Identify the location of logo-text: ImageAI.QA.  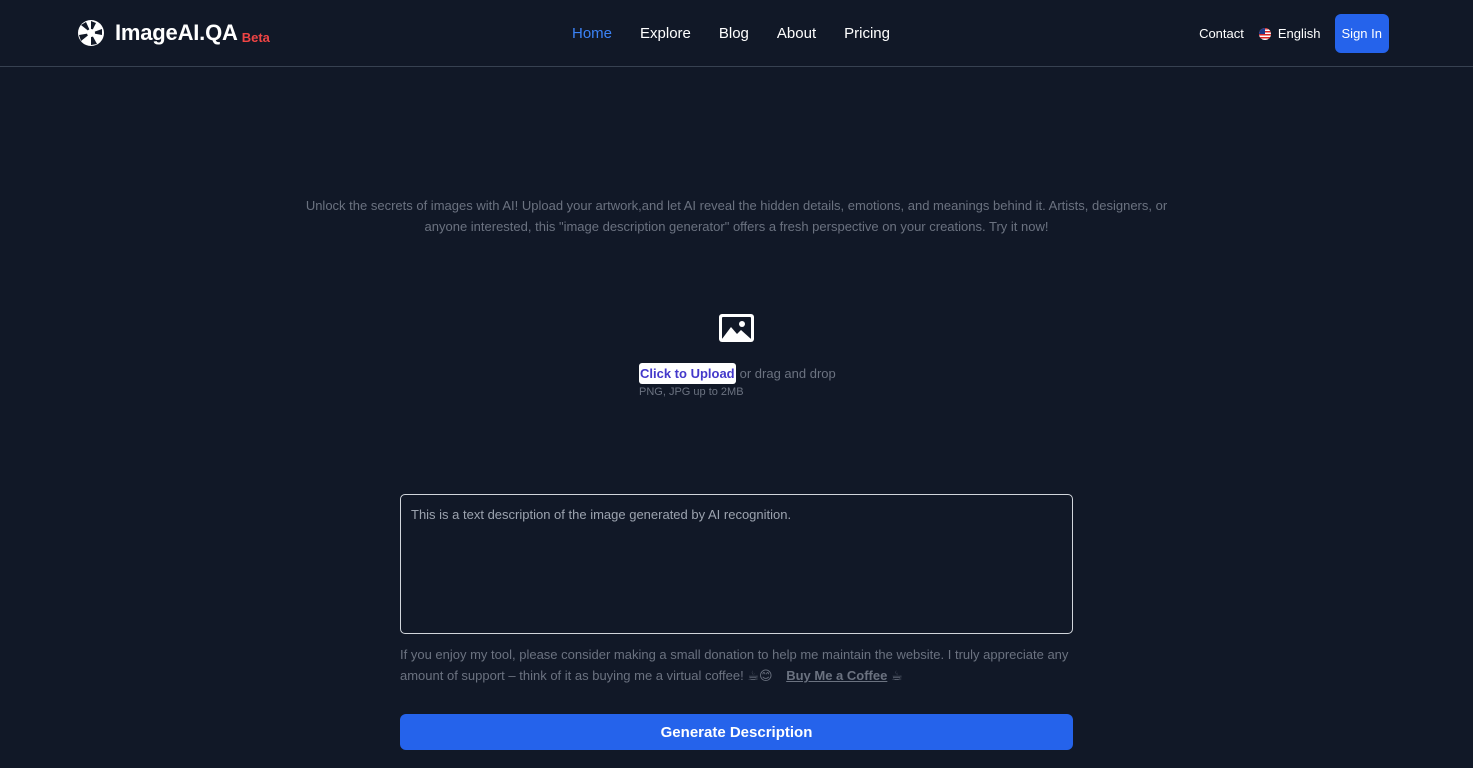
(176, 32).